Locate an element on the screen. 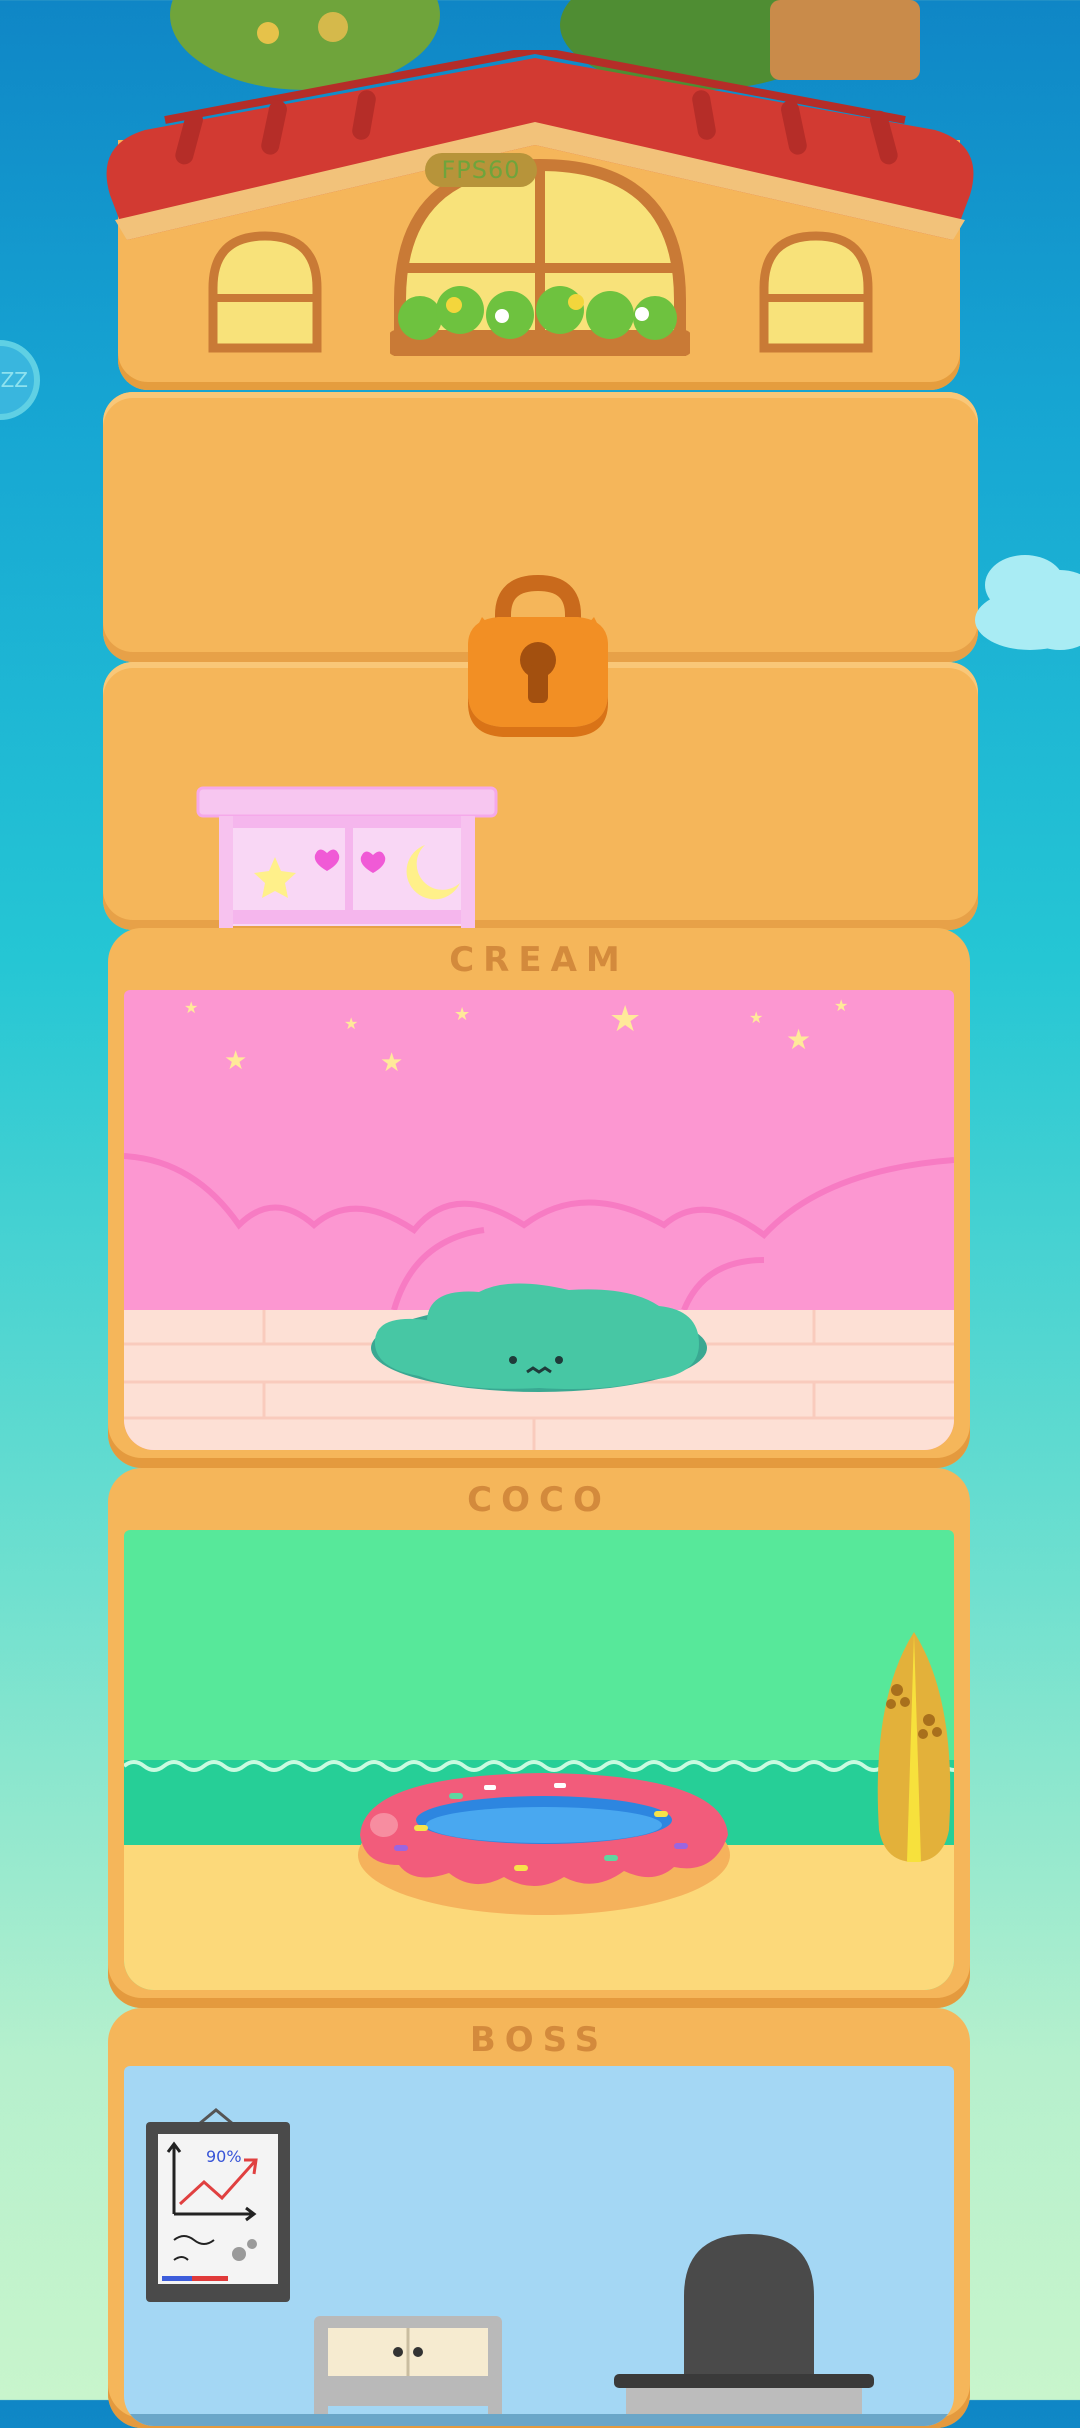  surfboard is located at coordinates (914, 1747).